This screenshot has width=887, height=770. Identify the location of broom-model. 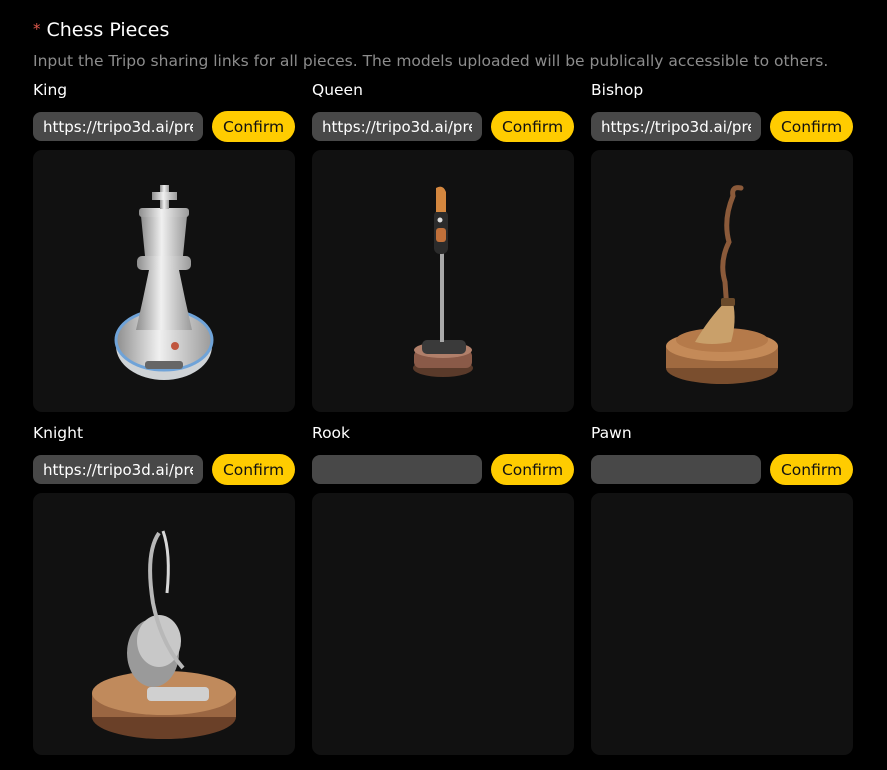
(722, 284).